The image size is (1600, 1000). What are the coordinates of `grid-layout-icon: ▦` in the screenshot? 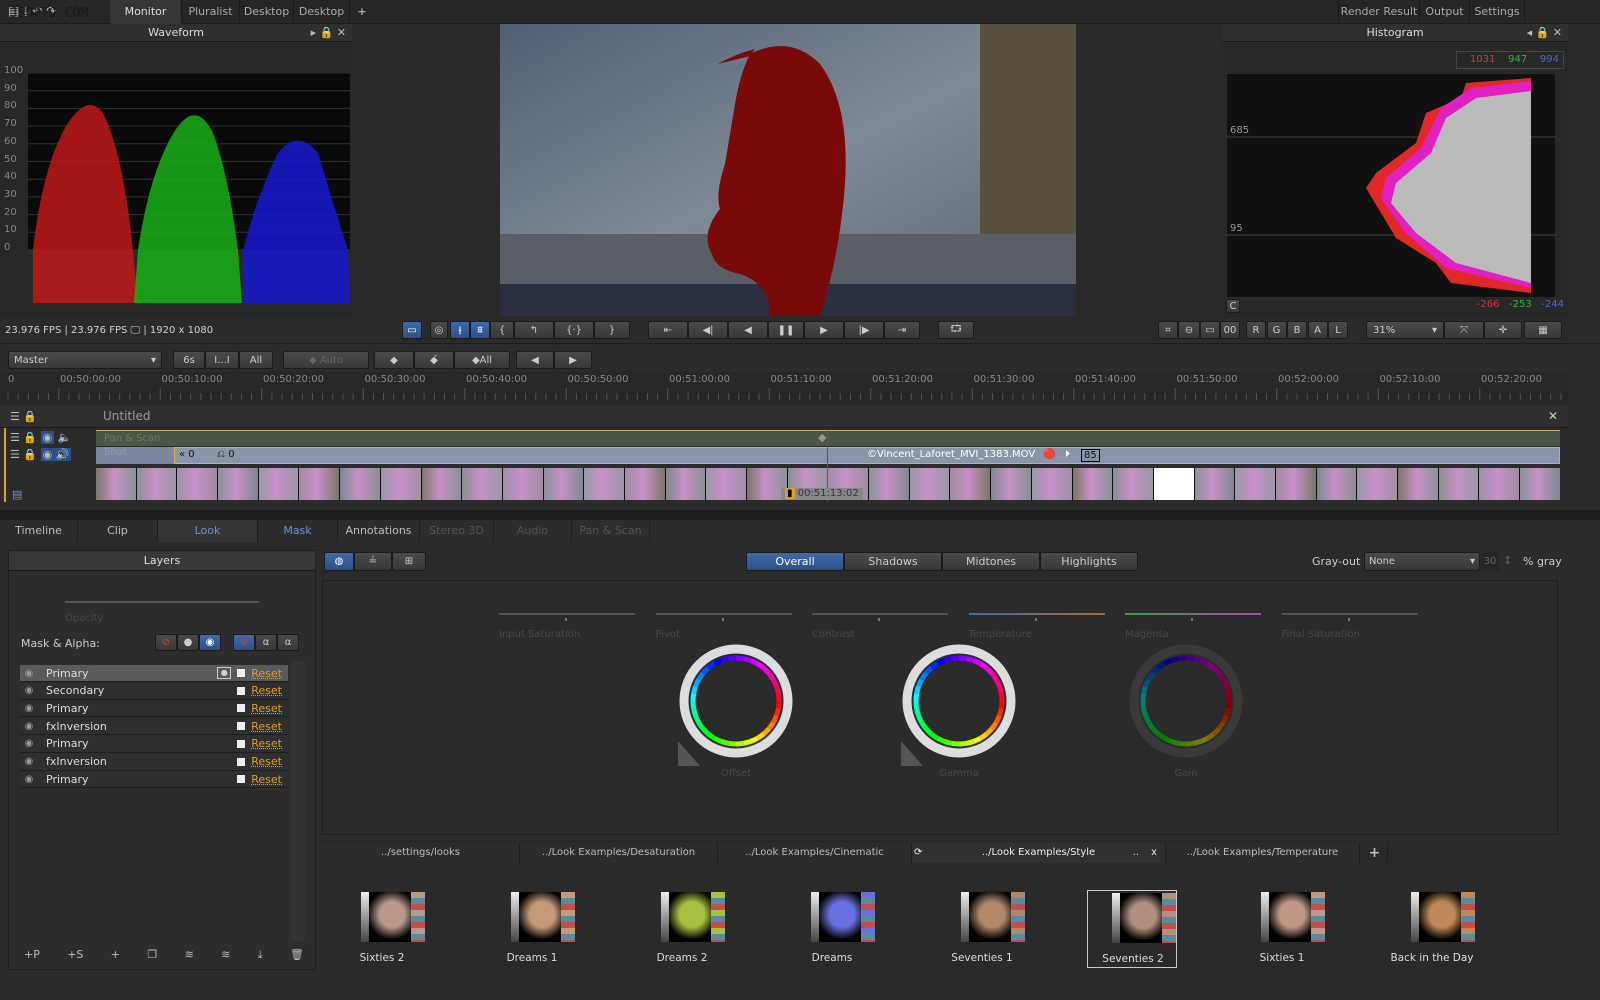 It's located at (1543, 330).